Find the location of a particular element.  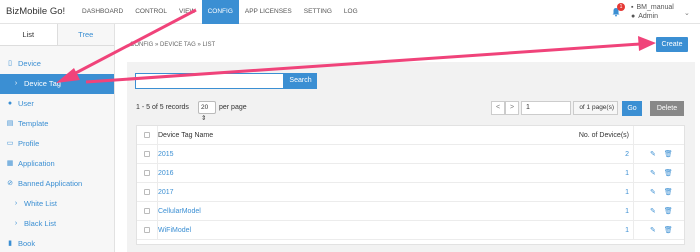

header-device-tag-name: Device Tag Name is located at coordinates (186, 135).